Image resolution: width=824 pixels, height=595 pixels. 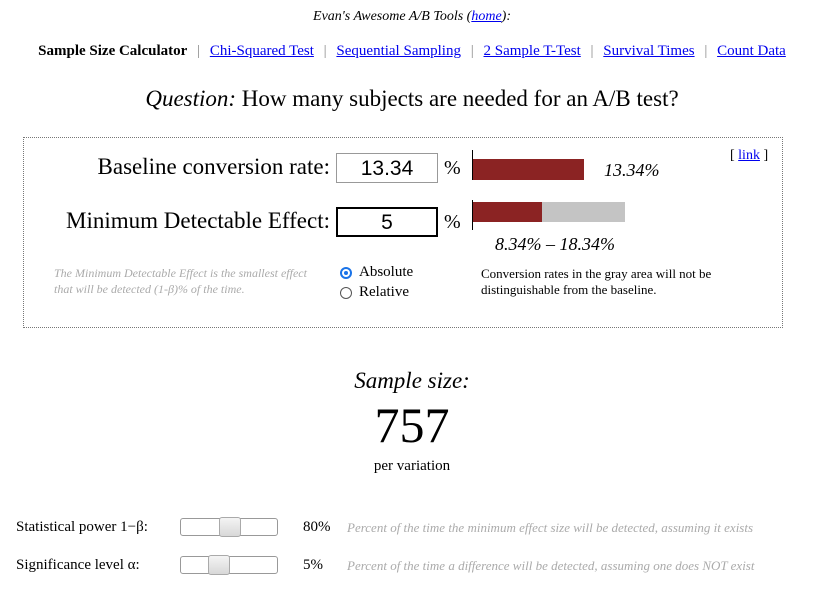 I want to click on nav-link-survival: Survival Times, so click(x=648, y=51).